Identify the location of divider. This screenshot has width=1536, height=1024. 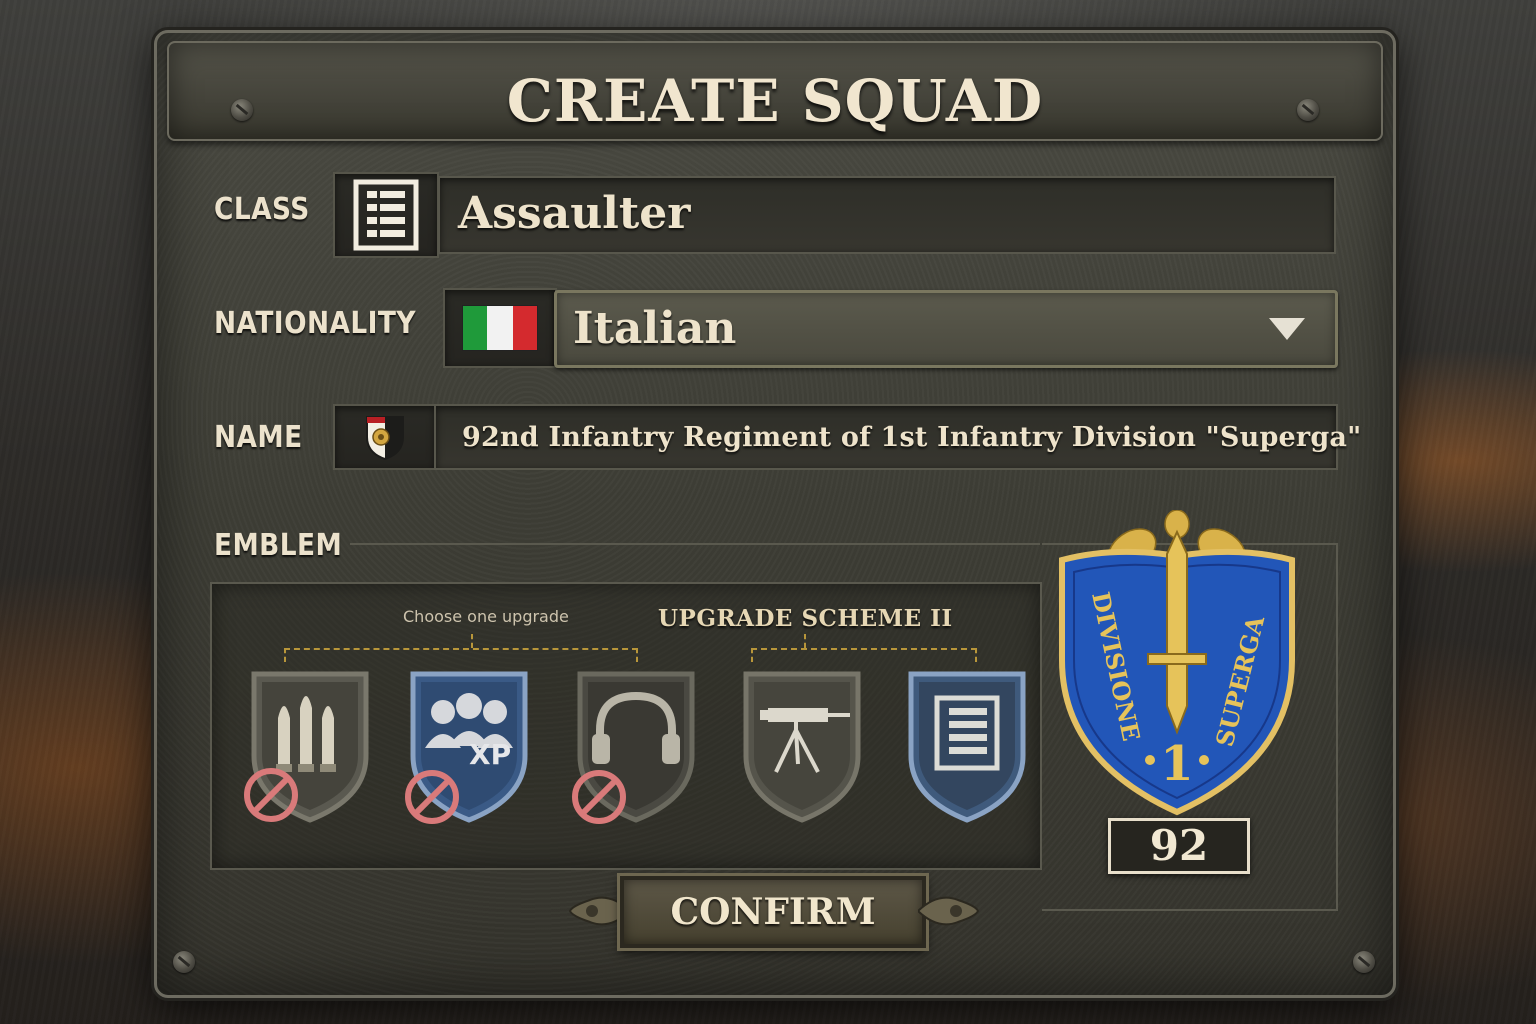
(695, 544).